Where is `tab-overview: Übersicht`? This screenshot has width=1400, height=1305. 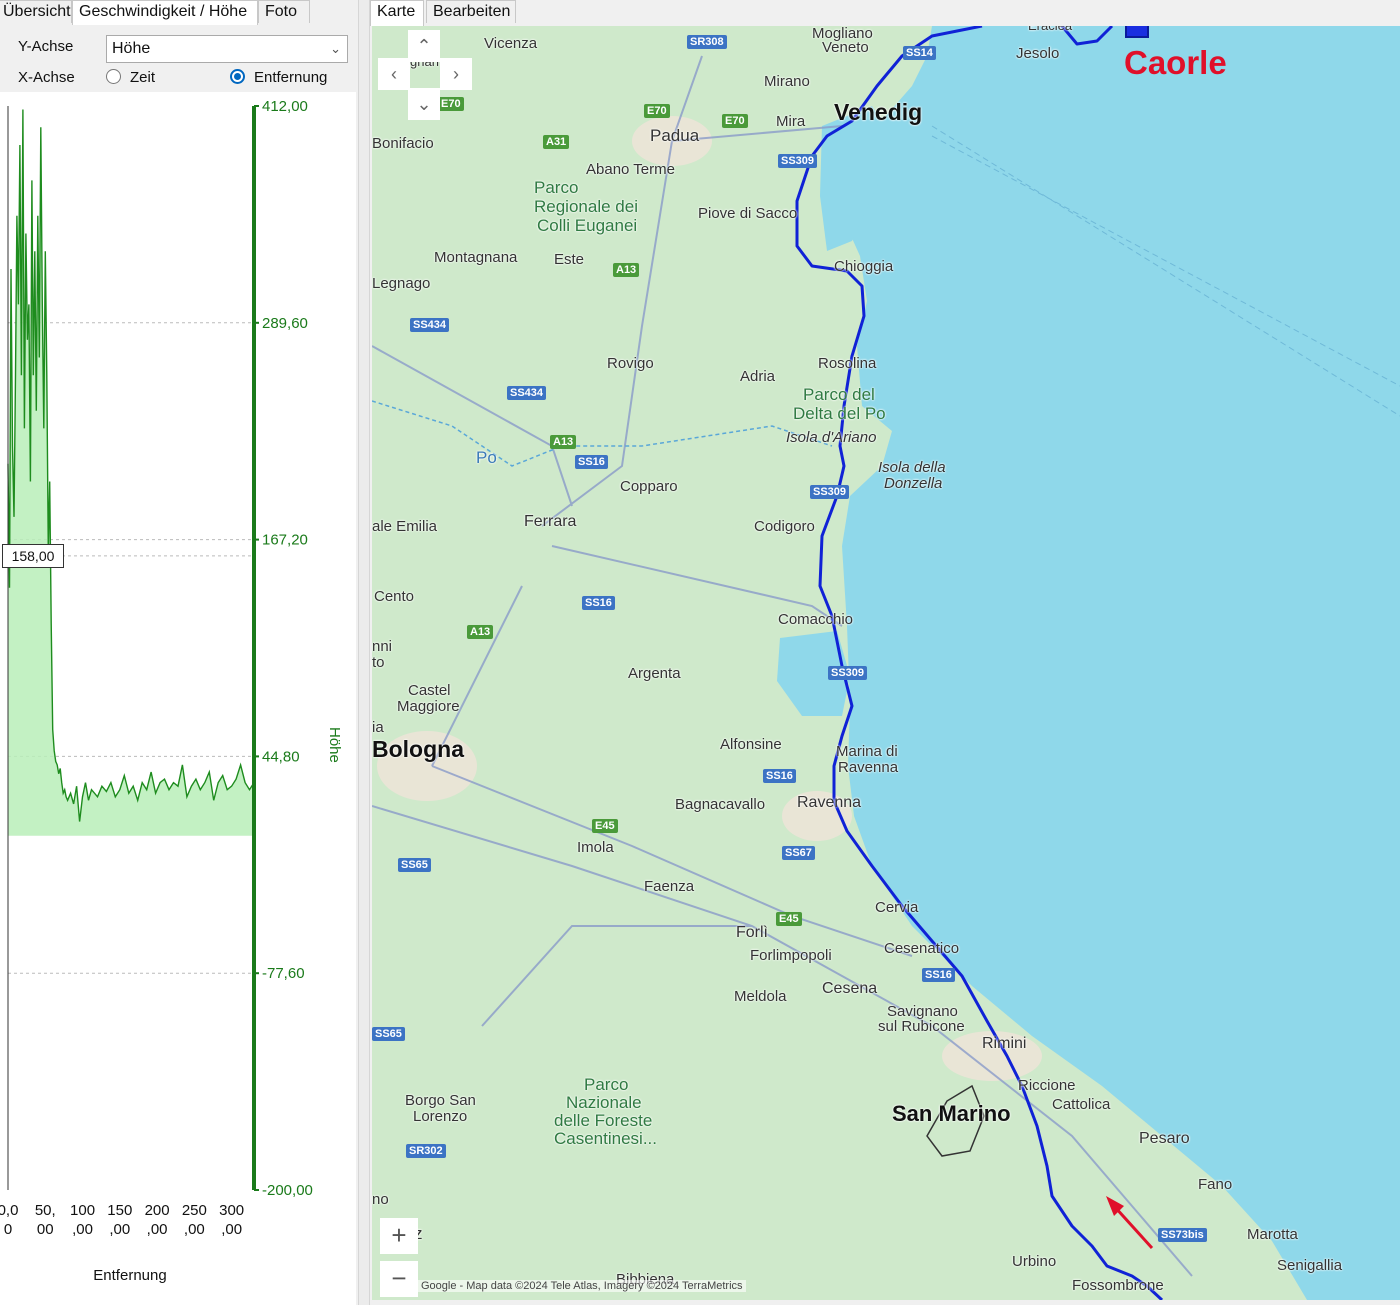
tab-overview: Übersicht is located at coordinates (36, 11).